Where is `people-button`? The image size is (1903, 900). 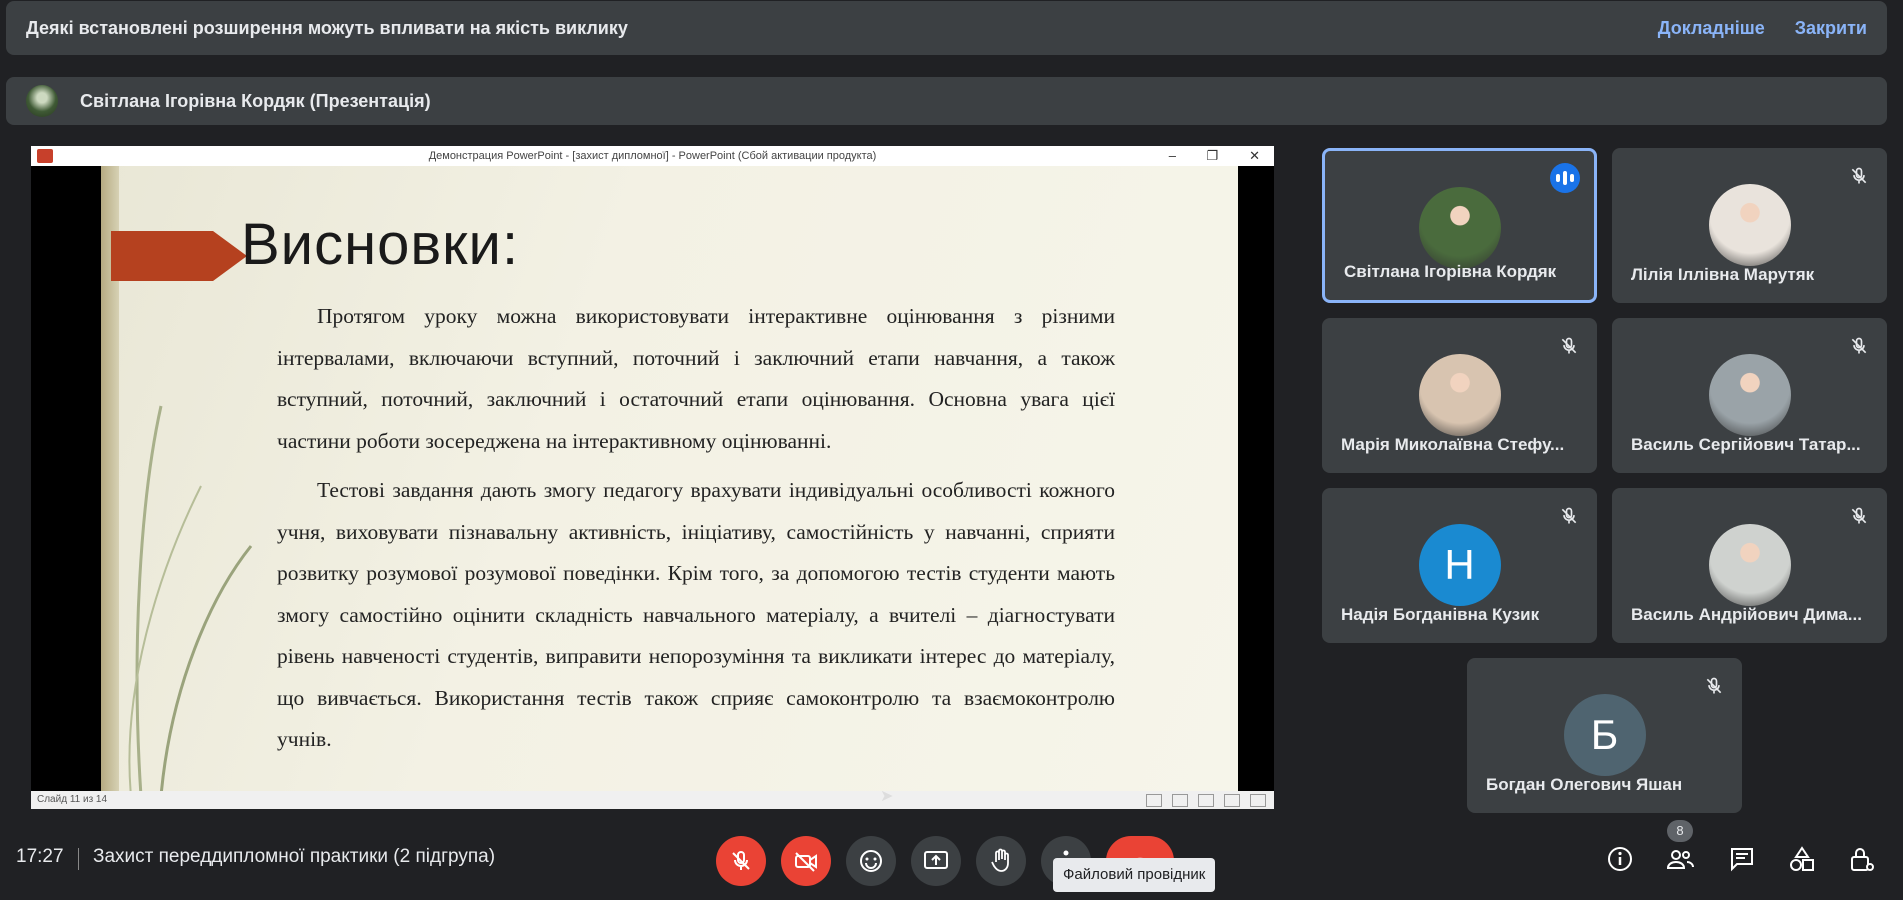
people-button is located at coordinates (1680, 859).